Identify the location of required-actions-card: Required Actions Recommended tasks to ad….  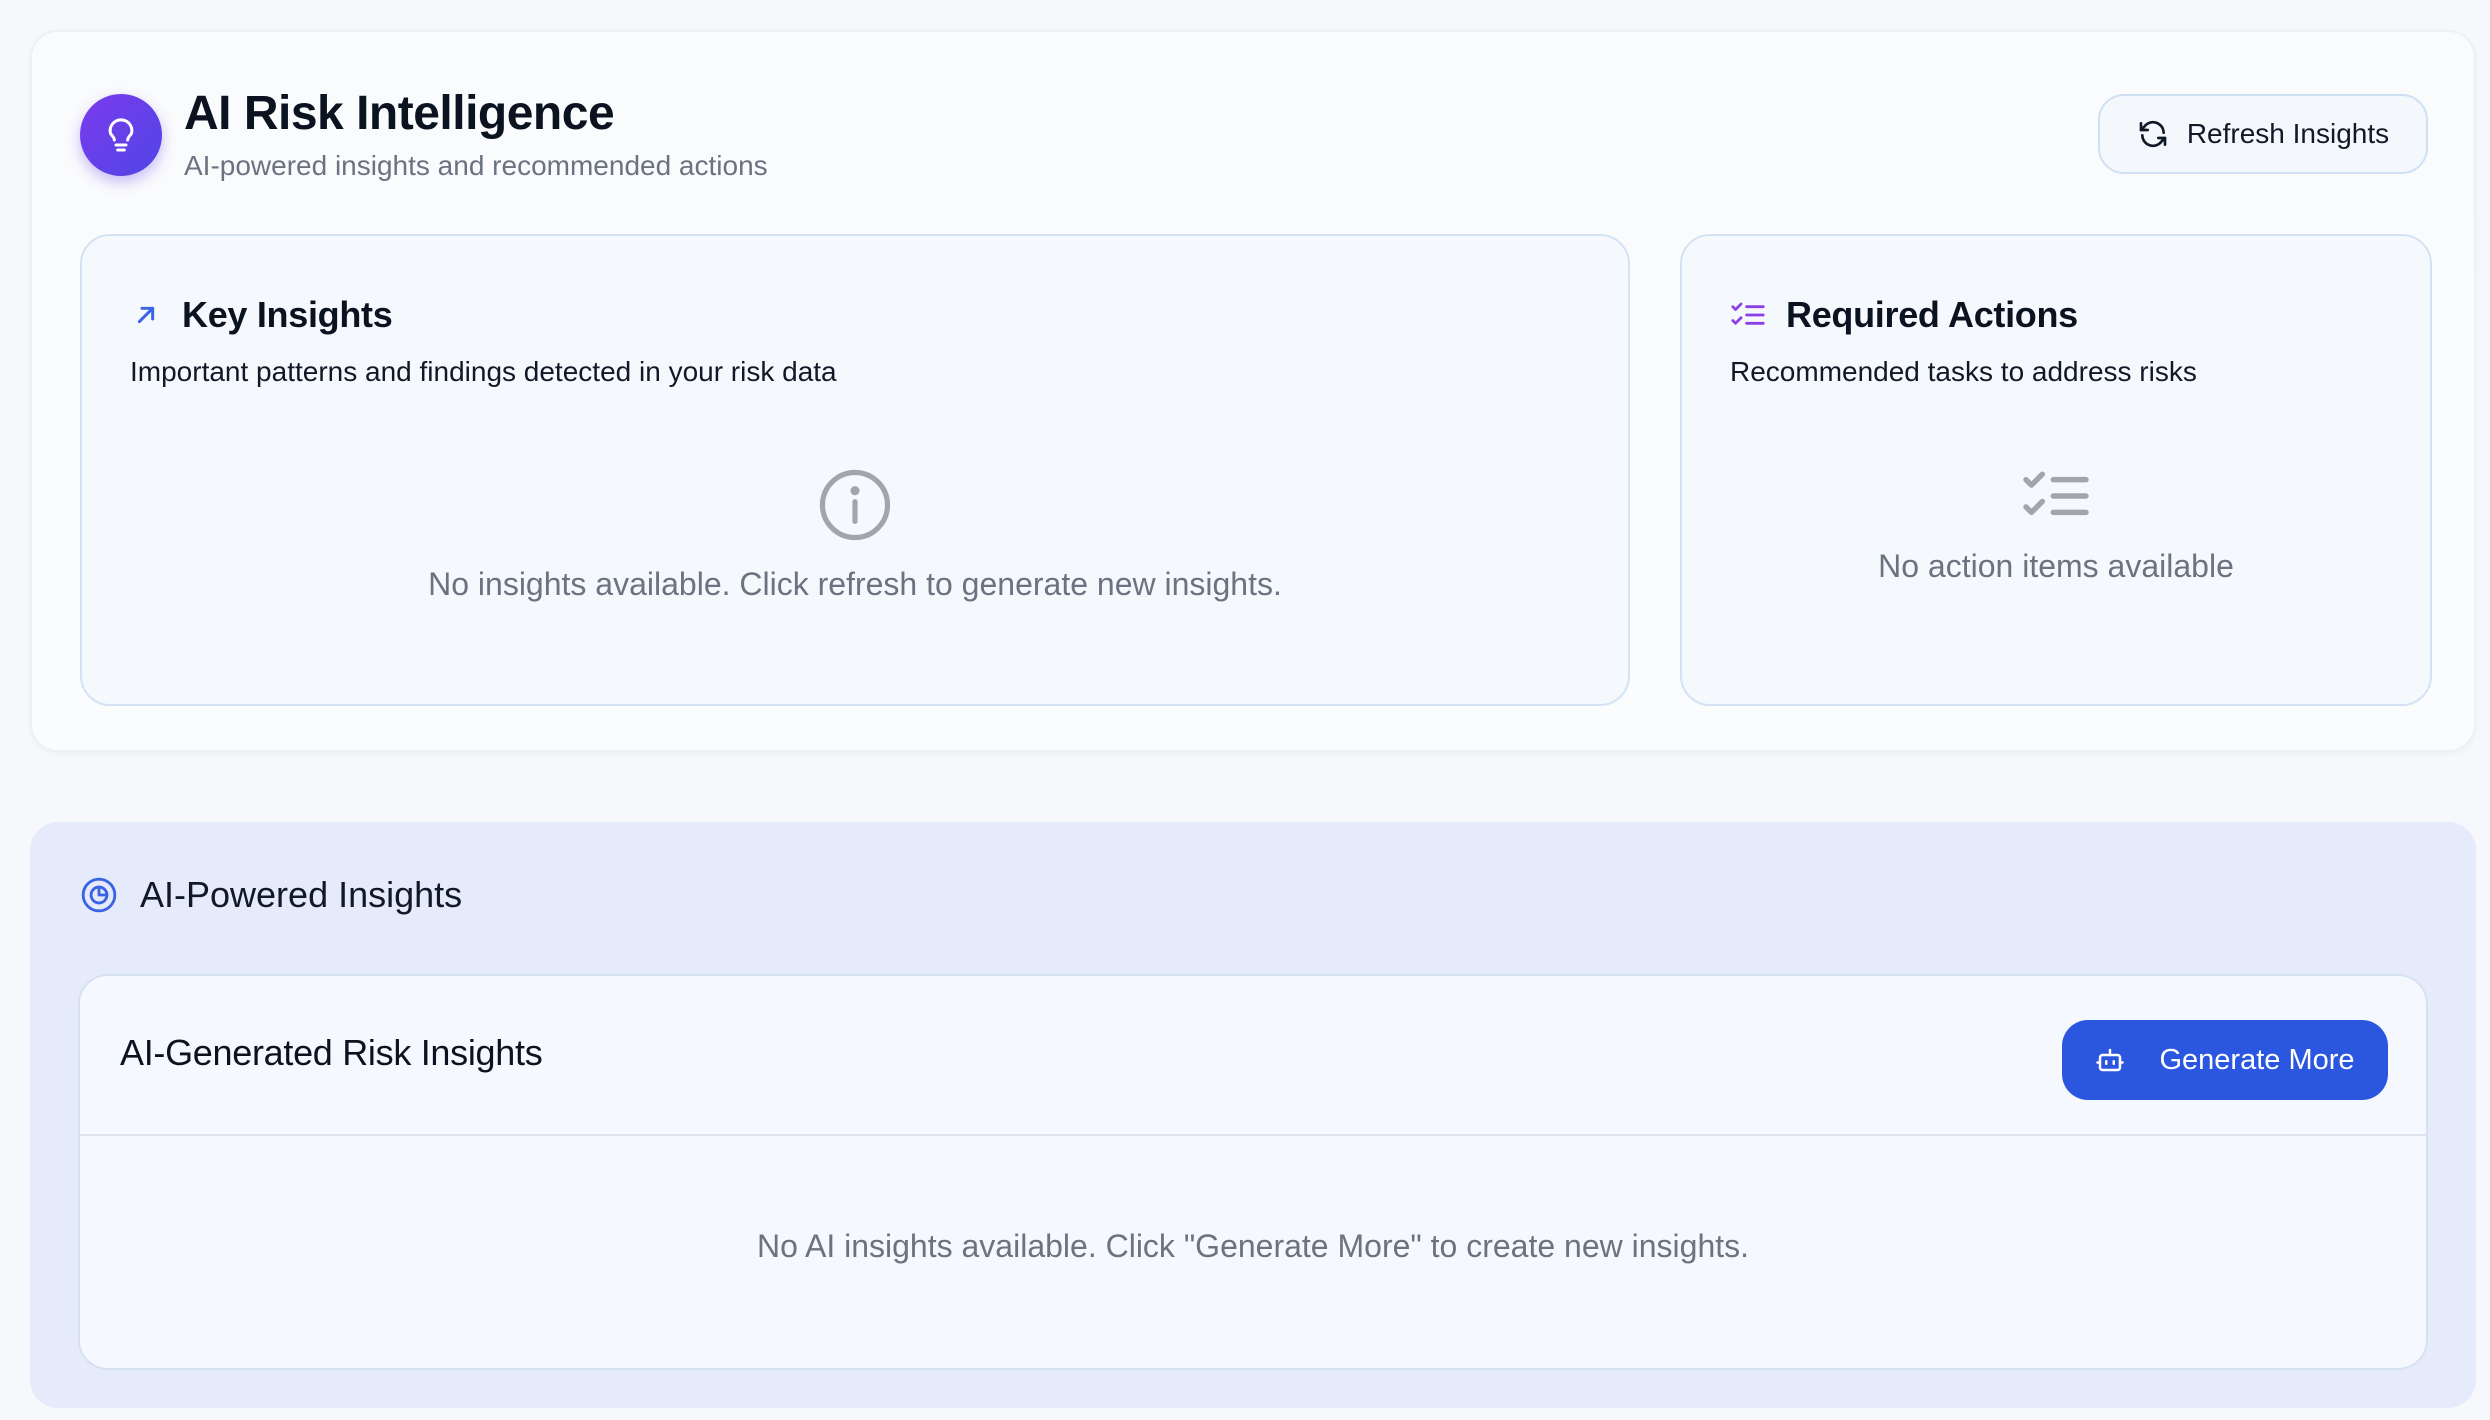
(2056, 470).